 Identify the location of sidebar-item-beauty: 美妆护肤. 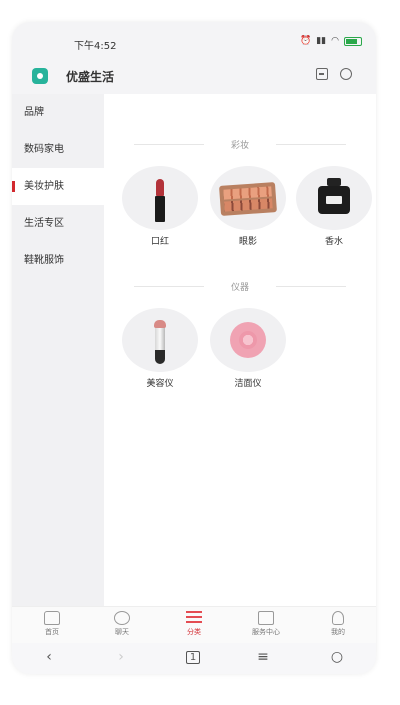
(58, 186).